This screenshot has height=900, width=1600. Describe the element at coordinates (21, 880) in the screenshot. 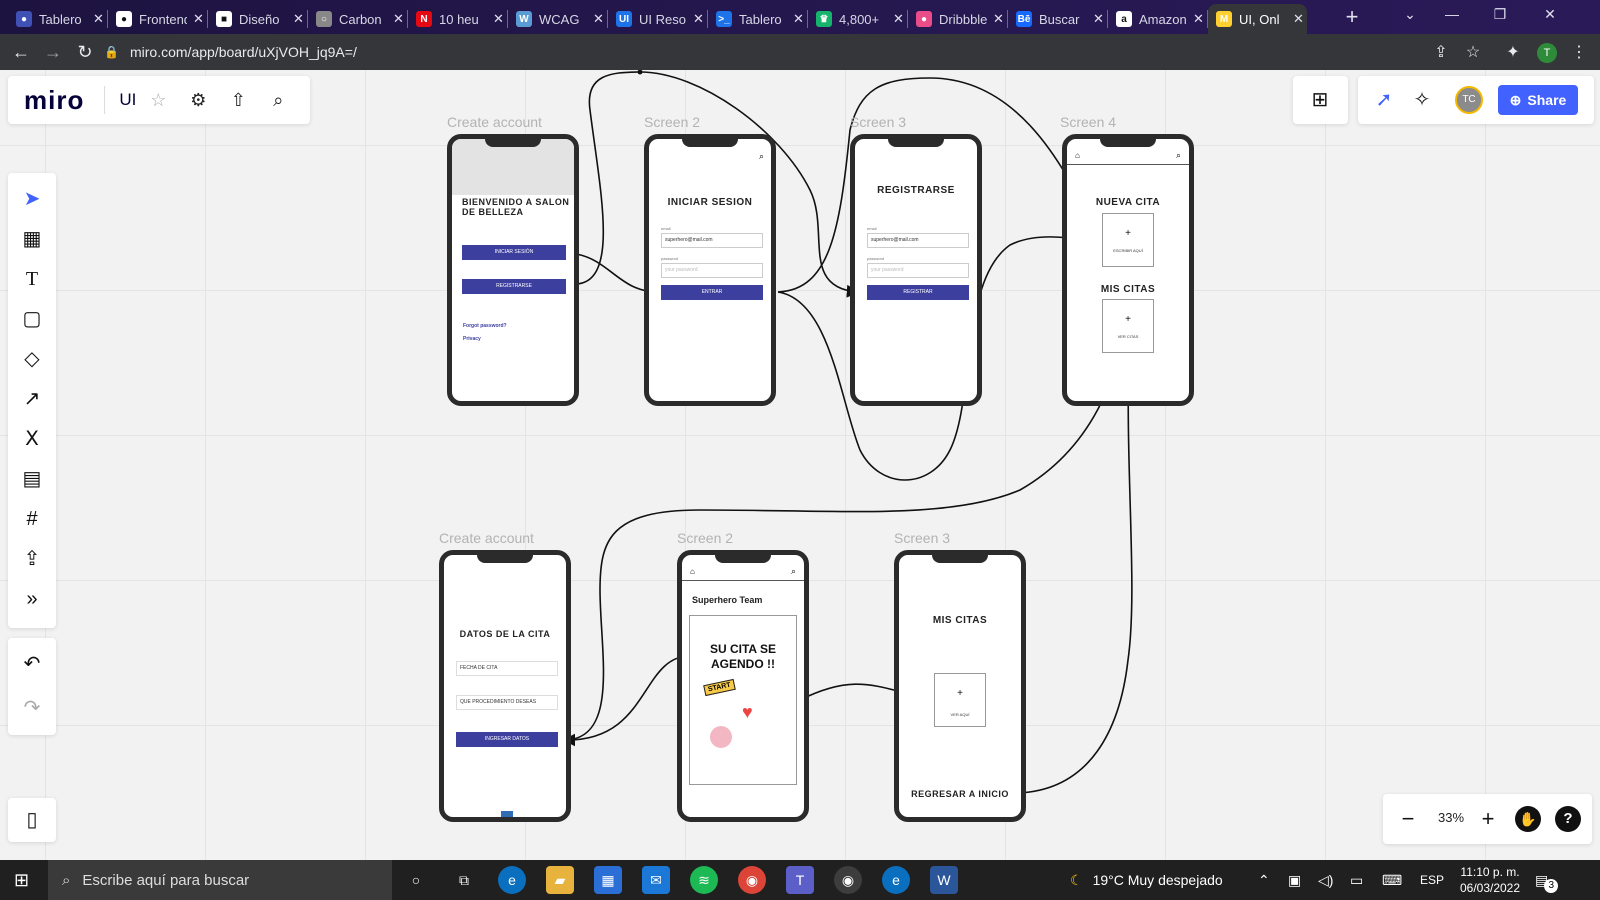

I see `windows-start-icon: ⊞` at that location.